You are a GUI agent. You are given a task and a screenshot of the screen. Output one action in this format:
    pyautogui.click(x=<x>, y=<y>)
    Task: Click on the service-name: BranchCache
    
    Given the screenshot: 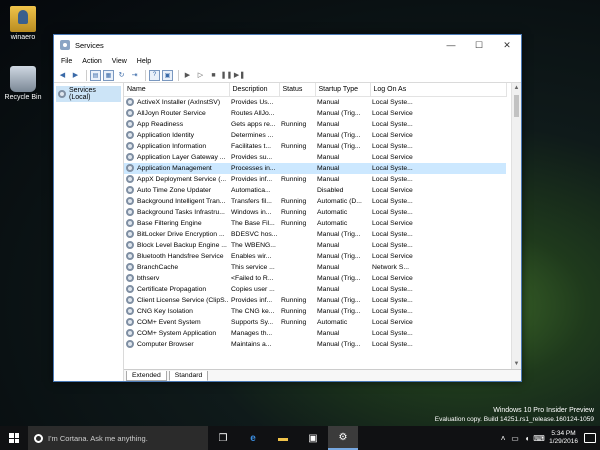 What is the action you would take?
    pyautogui.click(x=158, y=267)
    